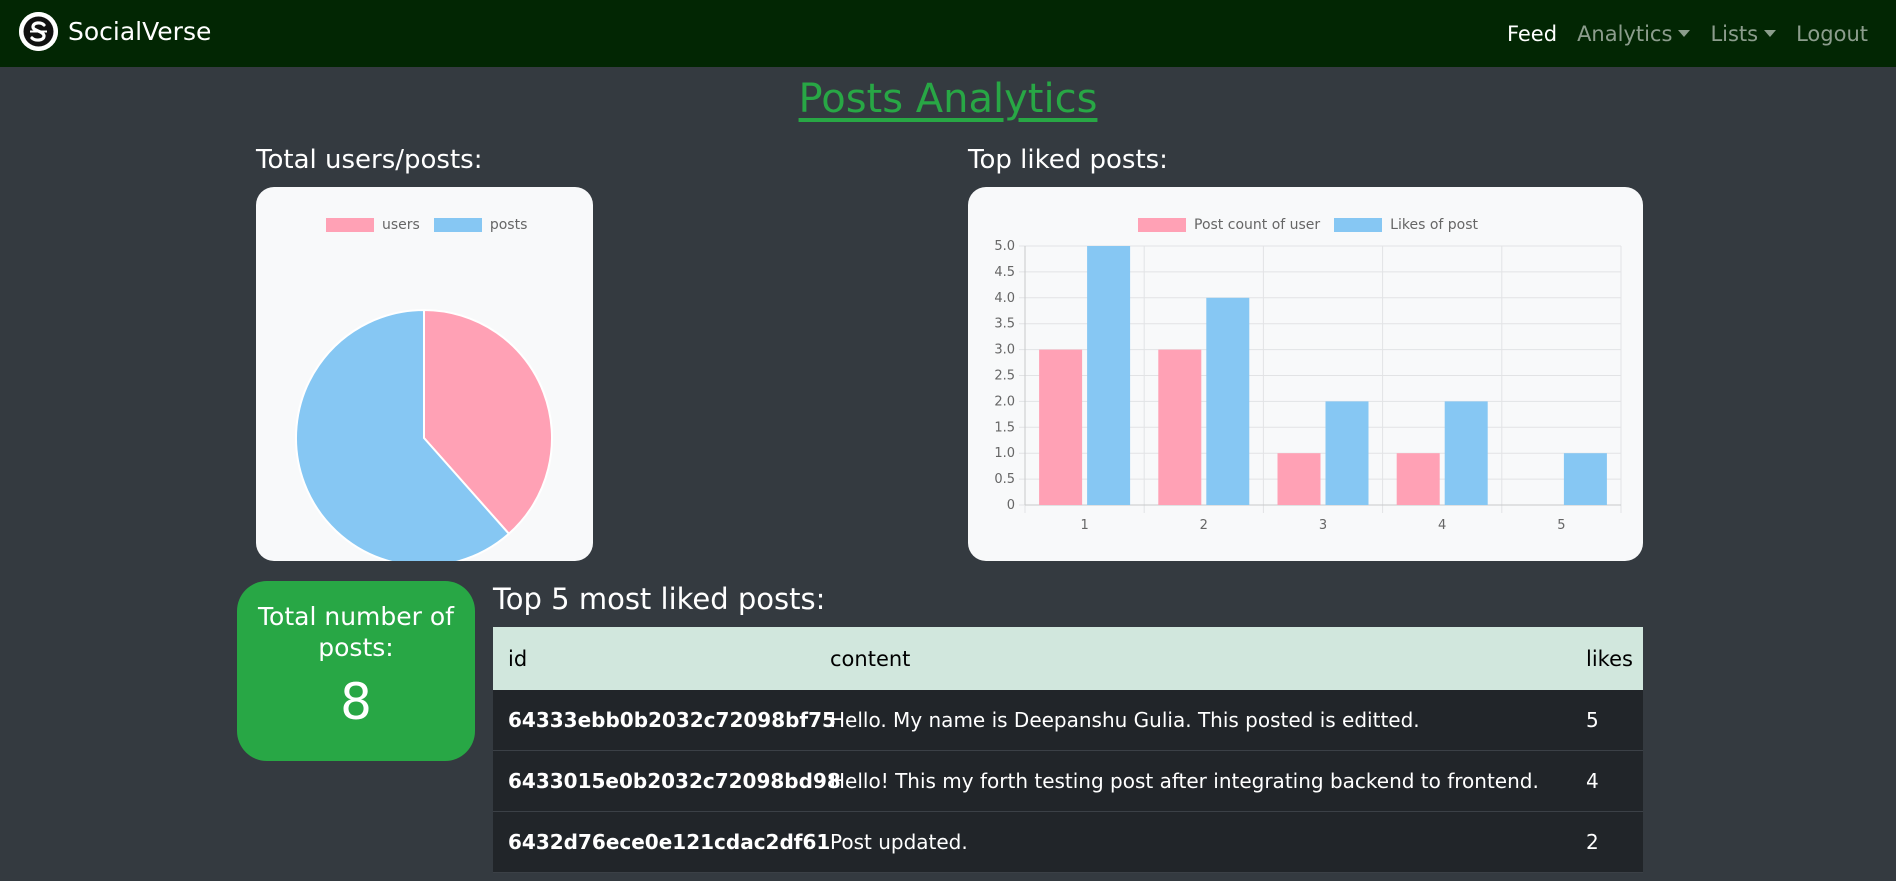 The width and height of the screenshot is (1896, 881). I want to click on total-posts-card: Total number of posts: 8, so click(356, 671).